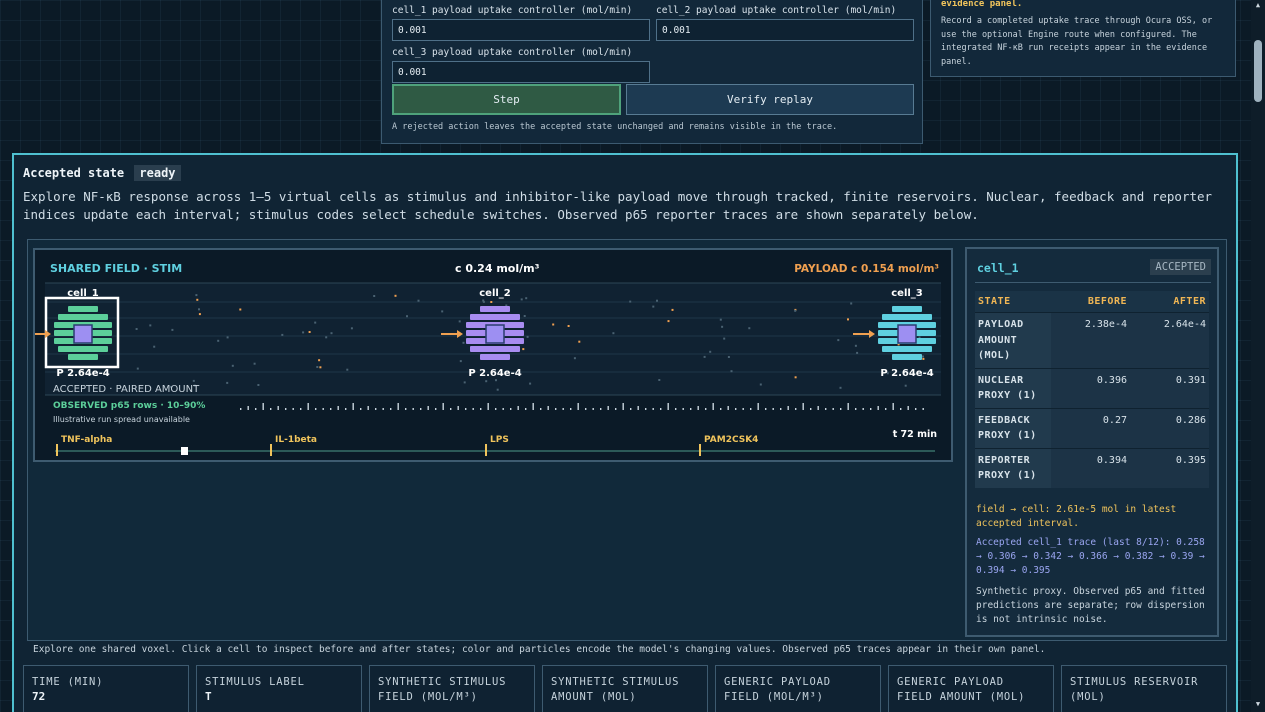 This screenshot has width=1265, height=712. I want to click on row-label: FEEDBACK PROXY (1), so click(1013, 427).